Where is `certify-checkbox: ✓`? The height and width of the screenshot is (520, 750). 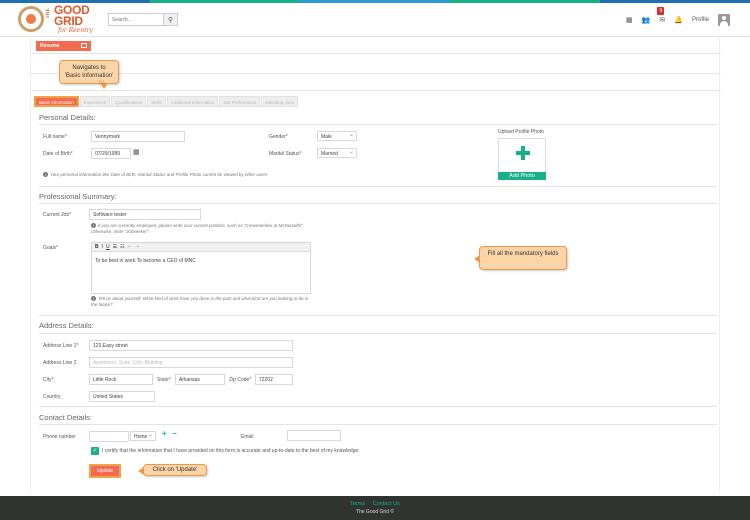
certify-checkbox: ✓ is located at coordinates (95, 451).